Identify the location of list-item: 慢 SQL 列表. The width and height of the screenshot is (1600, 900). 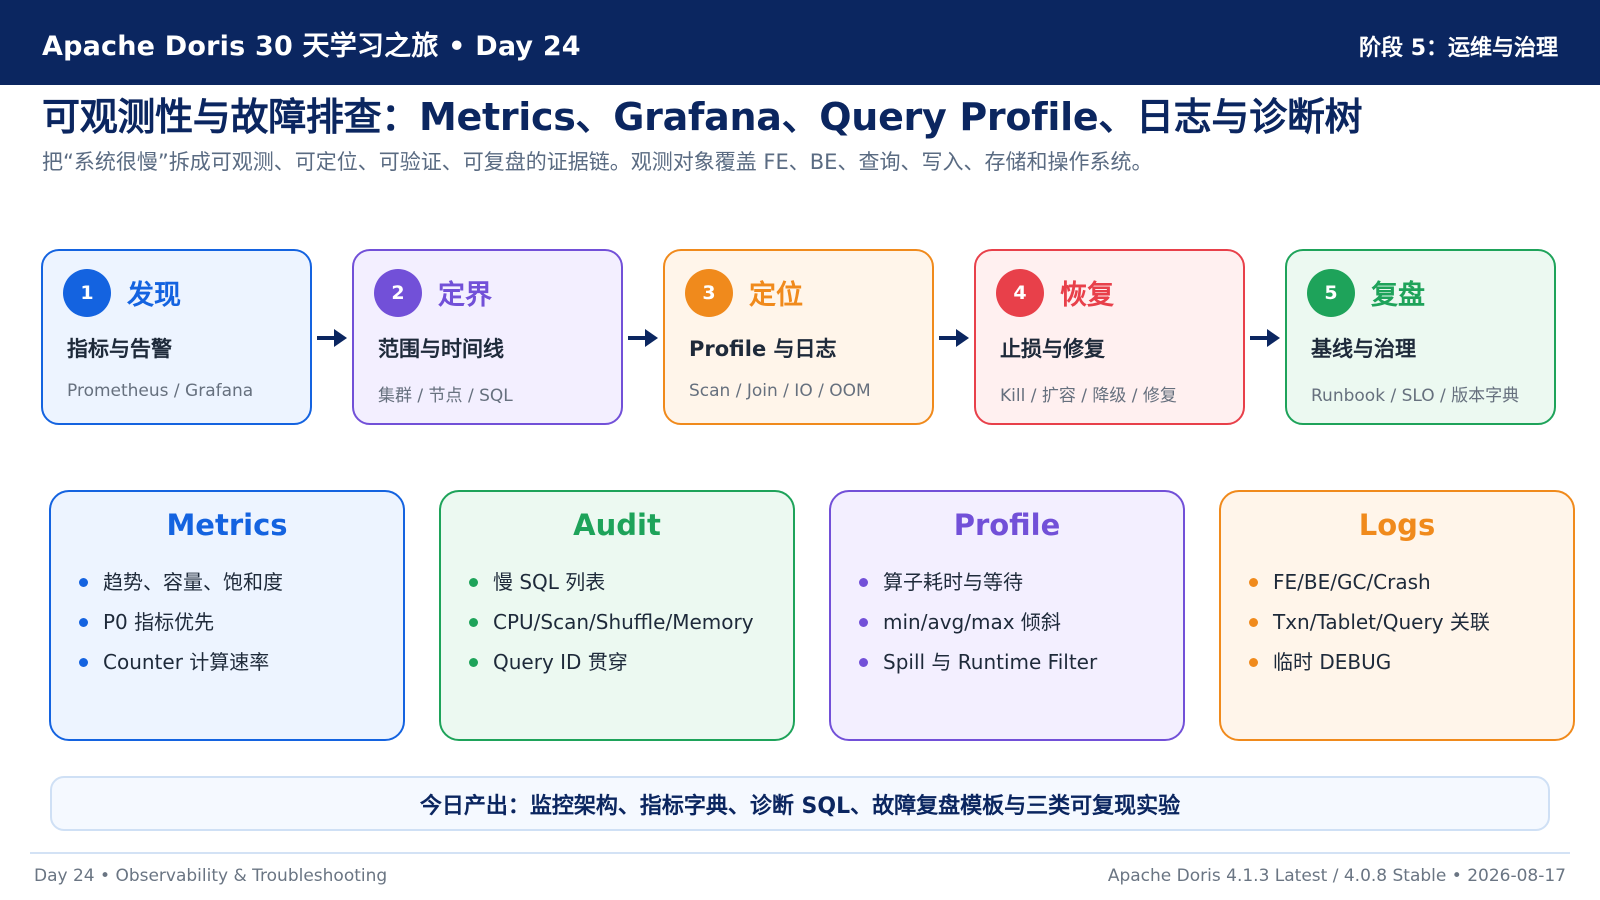
(611, 590).